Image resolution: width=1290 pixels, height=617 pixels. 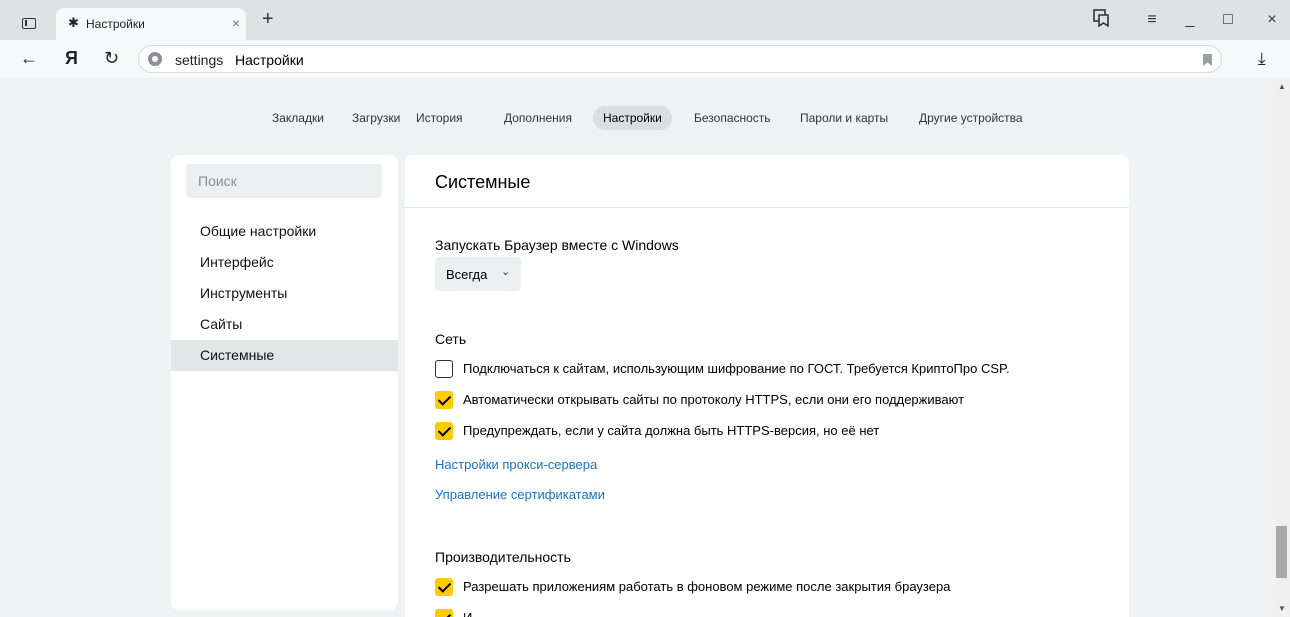 What do you see at coordinates (1262, 59) in the screenshot?
I see `download-icon: ⤓` at bounding box center [1262, 59].